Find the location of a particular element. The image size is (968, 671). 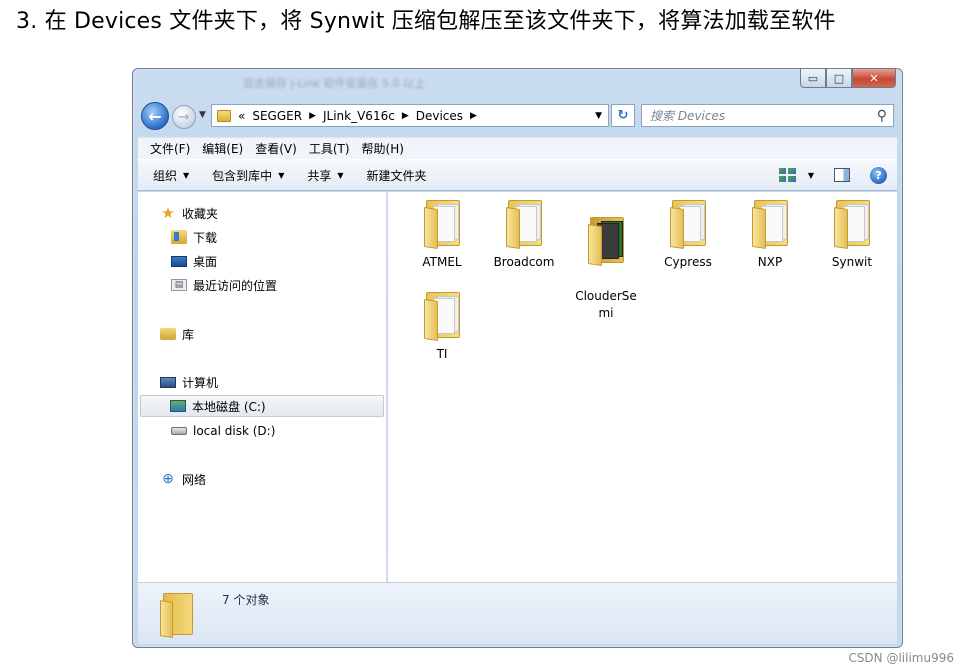

folder-item: NXP is located at coordinates (770, 235).